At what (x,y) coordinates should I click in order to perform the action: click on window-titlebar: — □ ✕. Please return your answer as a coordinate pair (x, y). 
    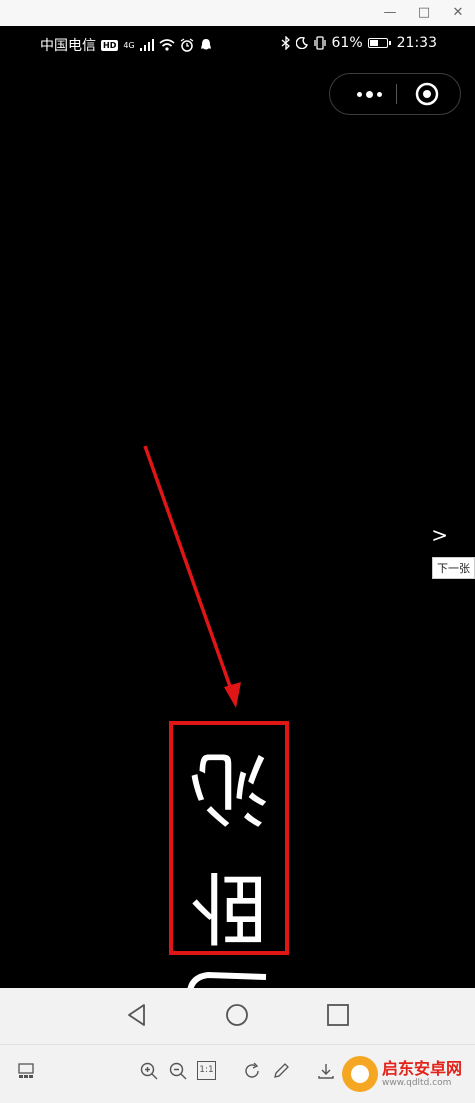
    Looking at the image, I should click on (237, 13).